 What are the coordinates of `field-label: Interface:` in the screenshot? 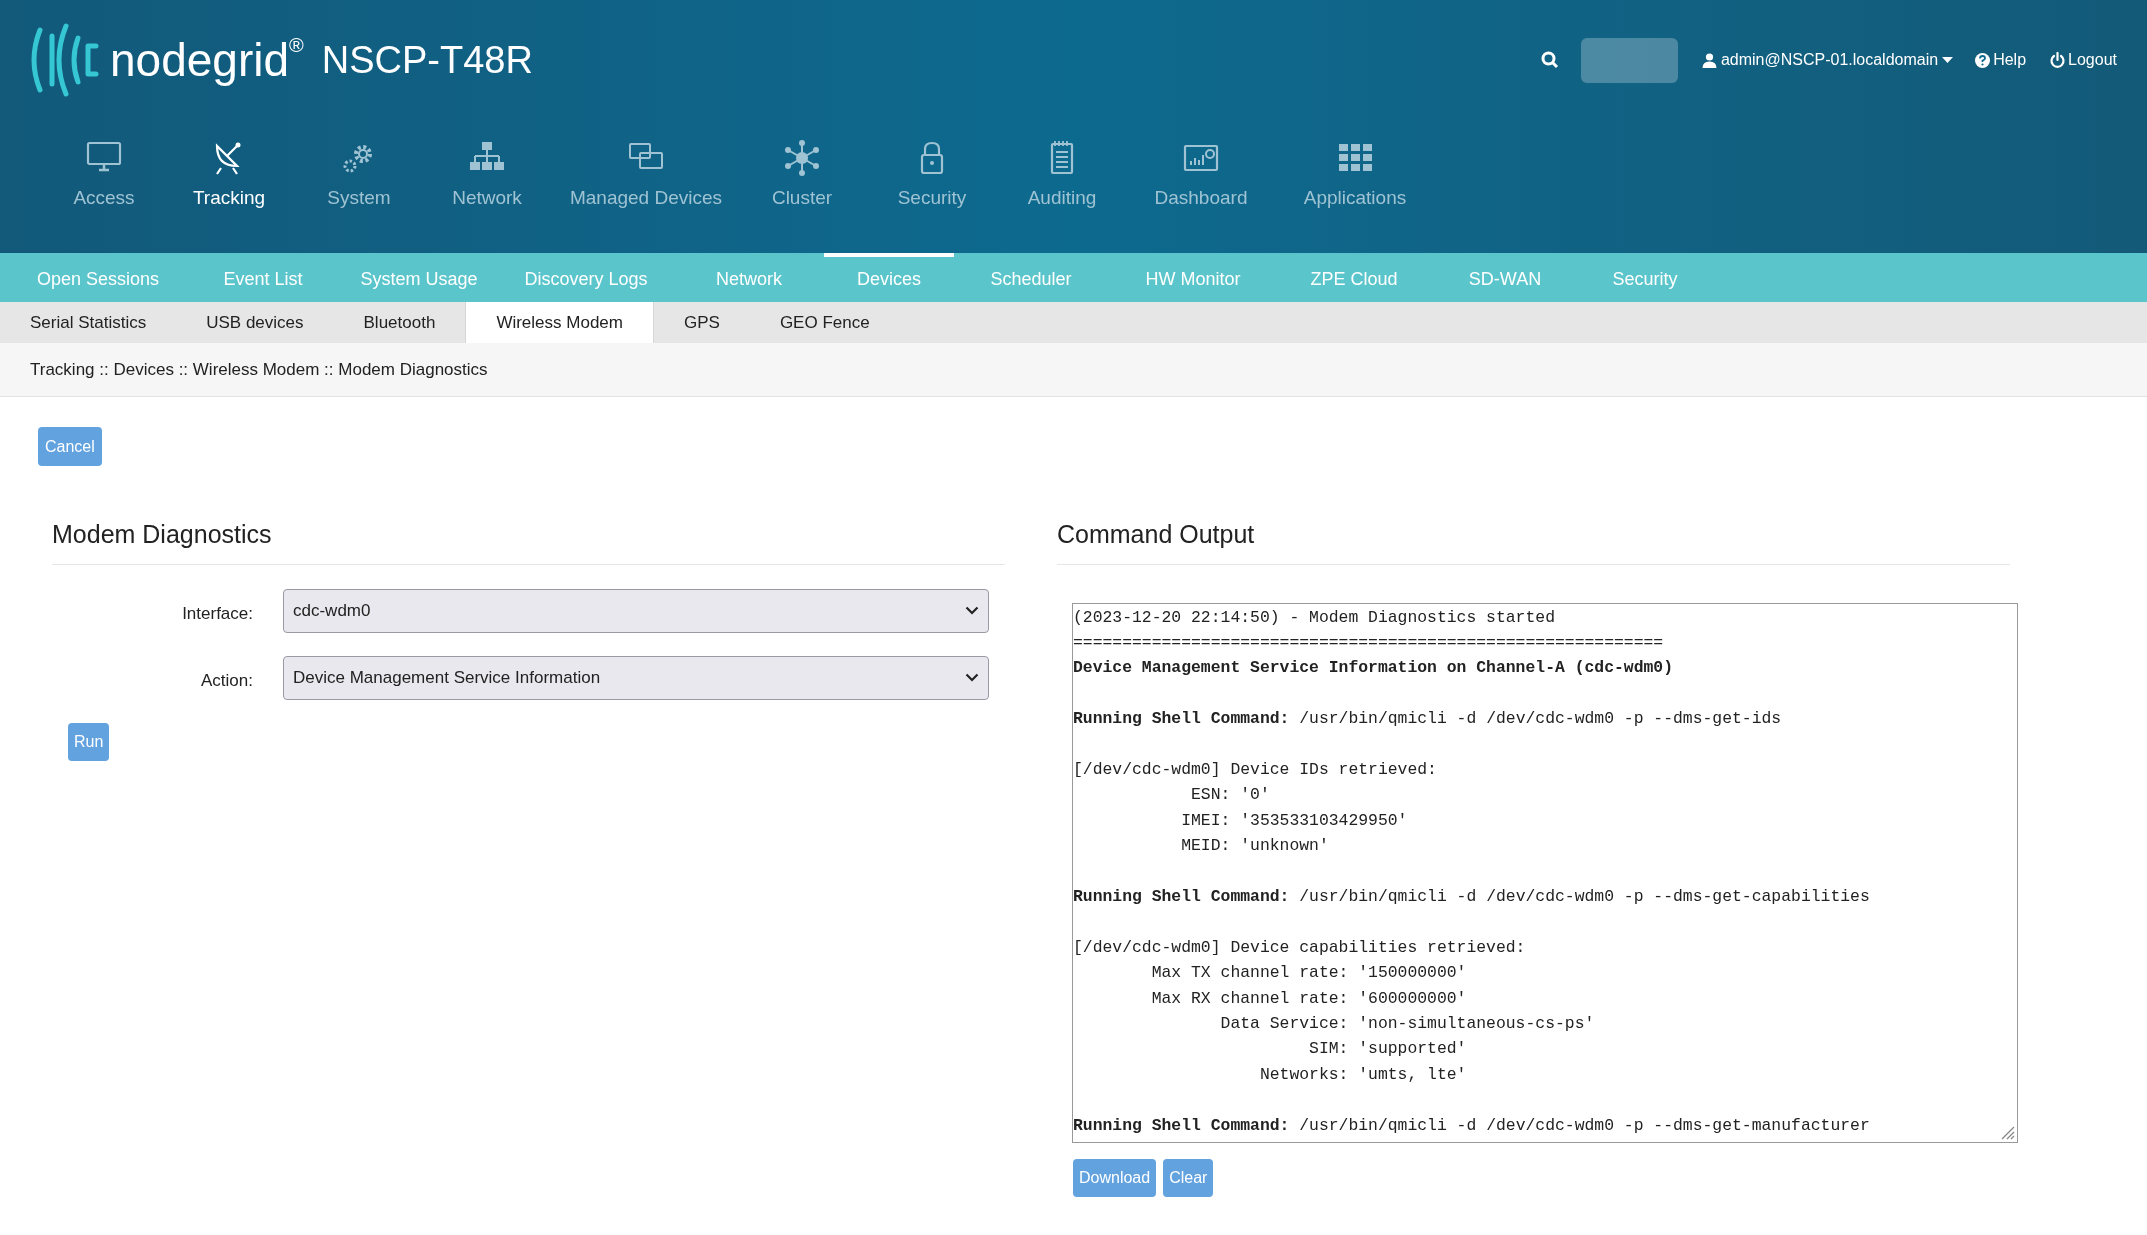 It's located at (217, 613).